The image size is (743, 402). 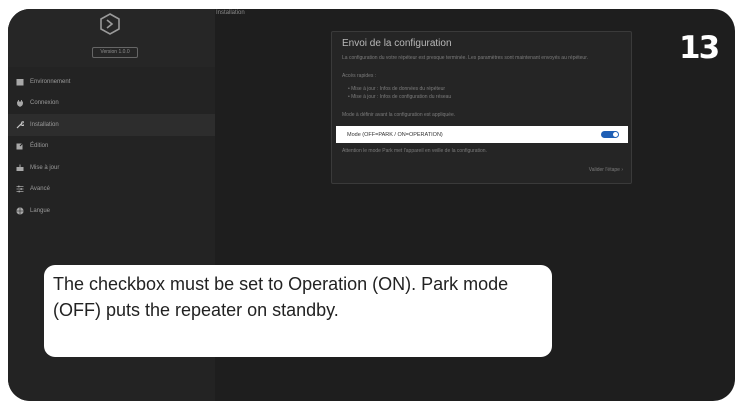 I want to click on update-icon, so click(x=19, y=167).